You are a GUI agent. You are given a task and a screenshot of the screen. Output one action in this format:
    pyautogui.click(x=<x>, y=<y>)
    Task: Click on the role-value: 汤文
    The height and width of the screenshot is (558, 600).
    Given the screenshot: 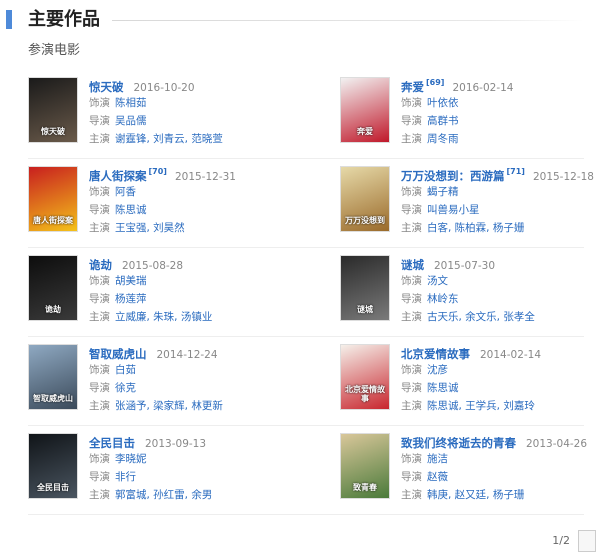 What is the action you would take?
    pyautogui.click(x=437, y=281)
    